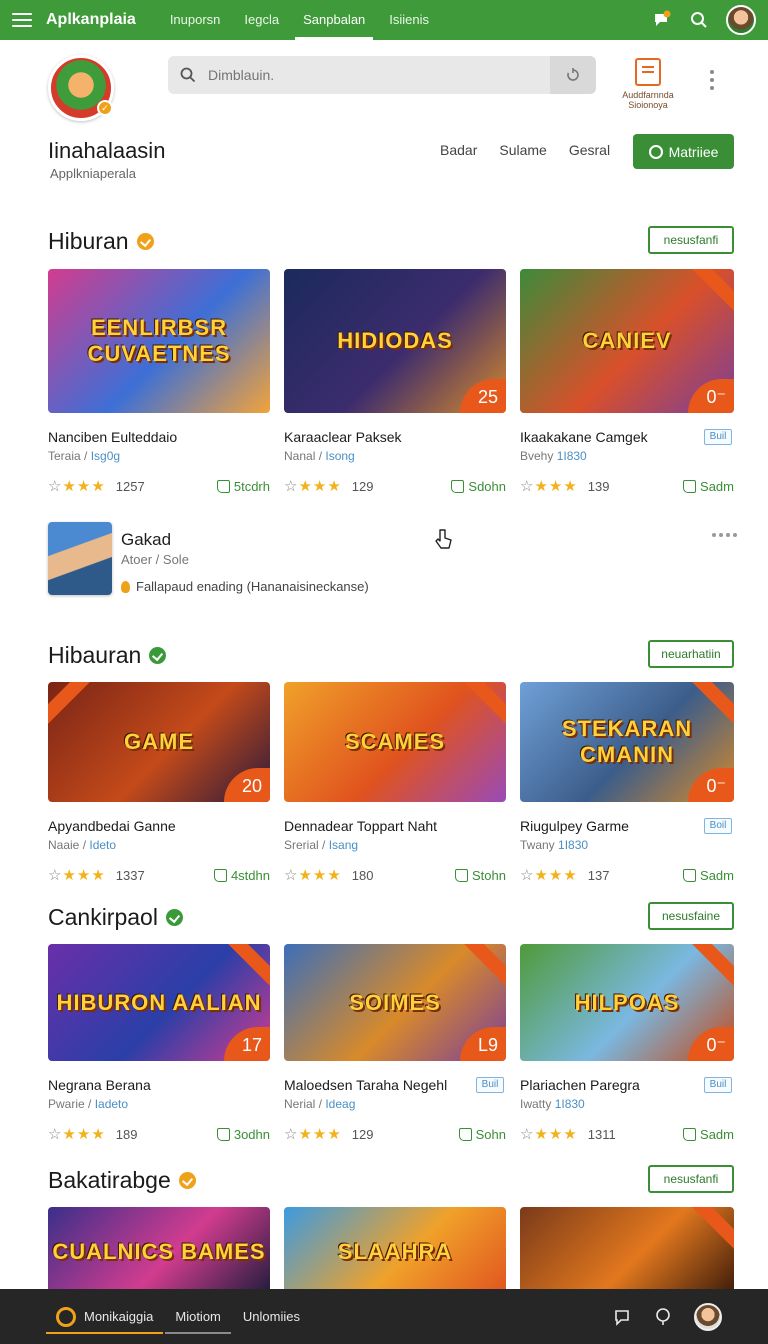 Image resolution: width=768 pixels, height=1344 pixels. What do you see at coordinates (340, 1104) in the screenshot?
I see `game-meta-link: Ideag` at bounding box center [340, 1104].